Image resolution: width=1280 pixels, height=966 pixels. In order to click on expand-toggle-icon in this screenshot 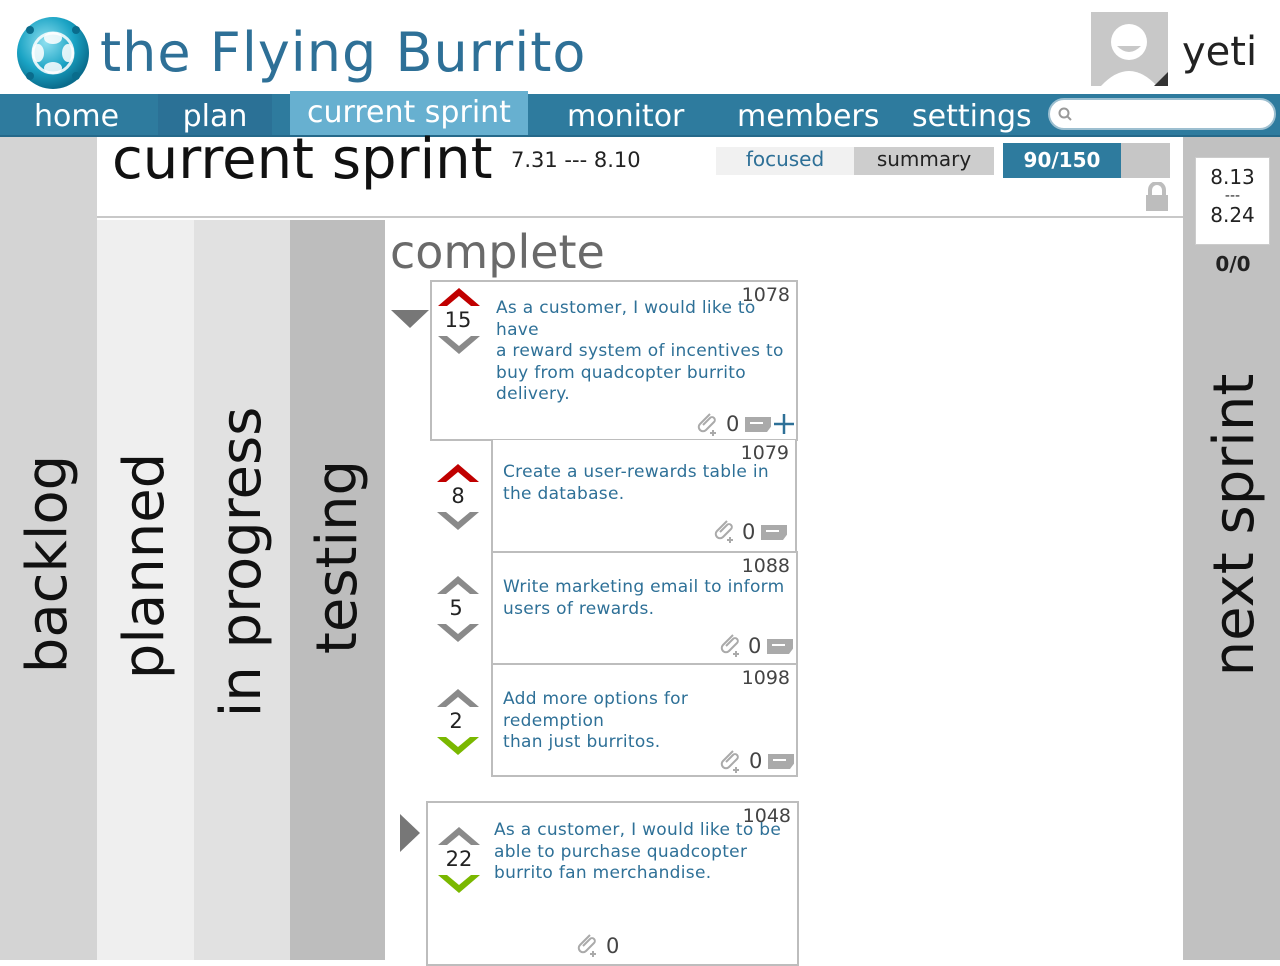, I will do `click(411, 833)`.